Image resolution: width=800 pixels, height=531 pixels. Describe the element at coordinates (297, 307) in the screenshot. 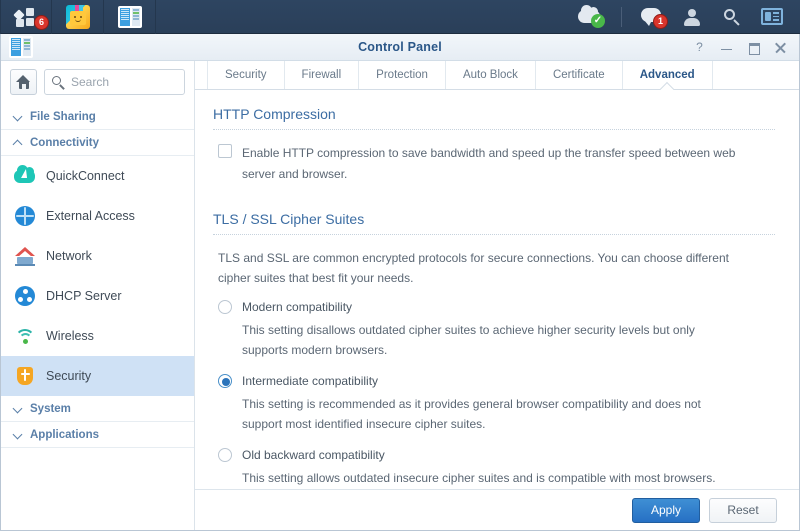

I see `modern-compatibility-label: Modern compatibility` at that location.